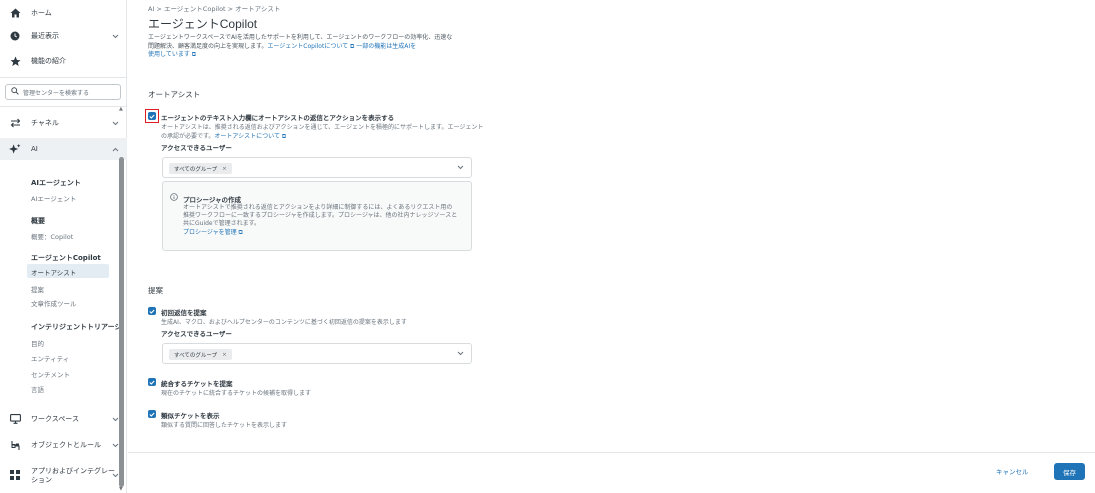 Image resolution: width=1095 pixels, height=493 pixels. Describe the element at coordinates (197, 383) in the screenshot. I see `merge-tickets-label: 統合するチケットを提案` at that location.